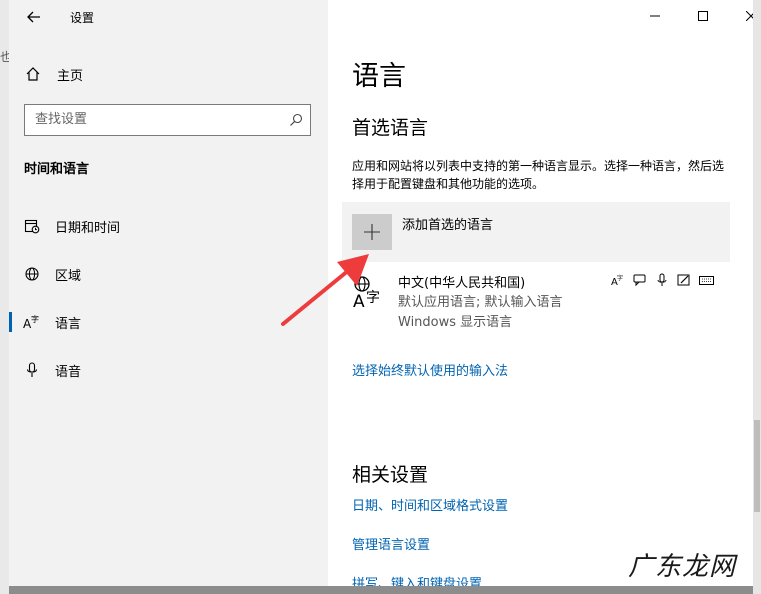  I want to click on background-window-edge, so click(4, 297).